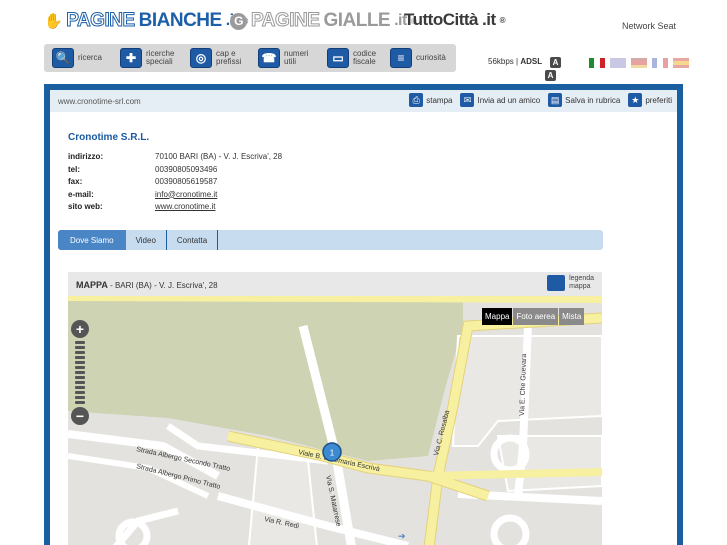 The height and width of the screenshot is (545, 727). I want to click on phone-icon: ☎, so click(269, 58).